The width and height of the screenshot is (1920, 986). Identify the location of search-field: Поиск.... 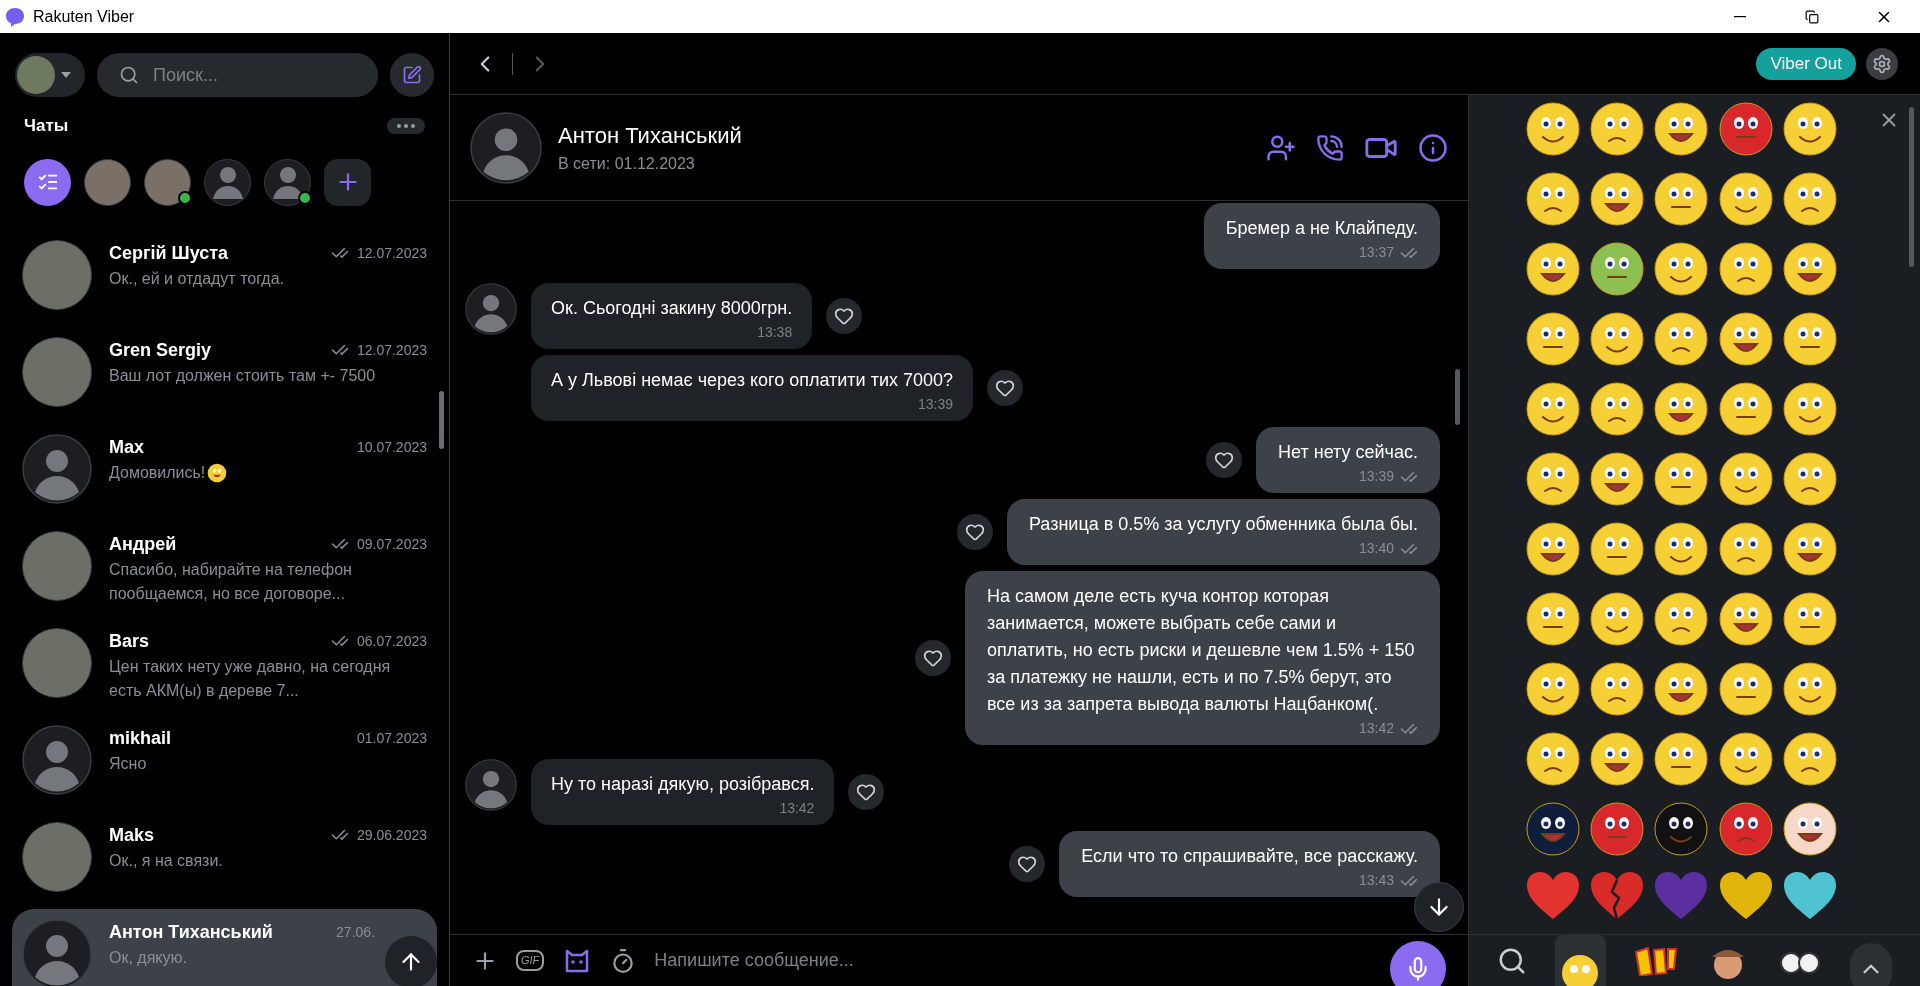
(237, 75).